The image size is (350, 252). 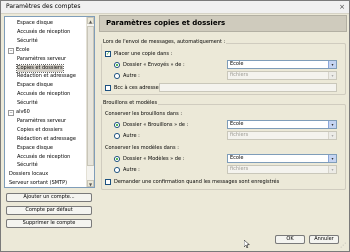 I want to click on sent-other-label: Autre :, so click(x=131, y=76).